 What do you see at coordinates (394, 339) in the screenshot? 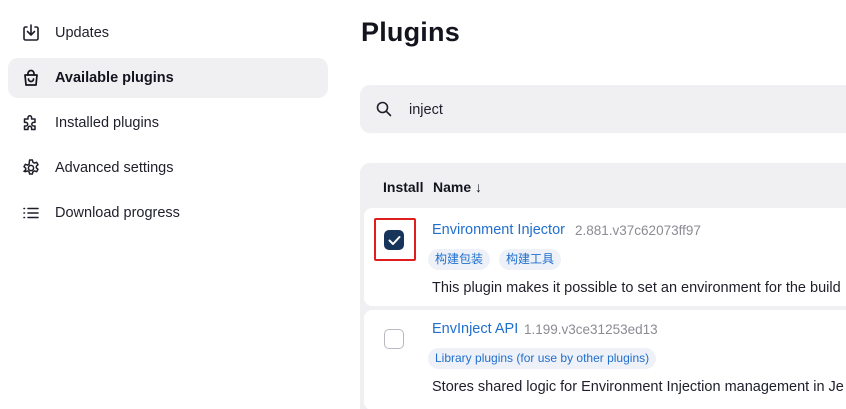
I see `install-checkbox` at bounding box center [394, 339].